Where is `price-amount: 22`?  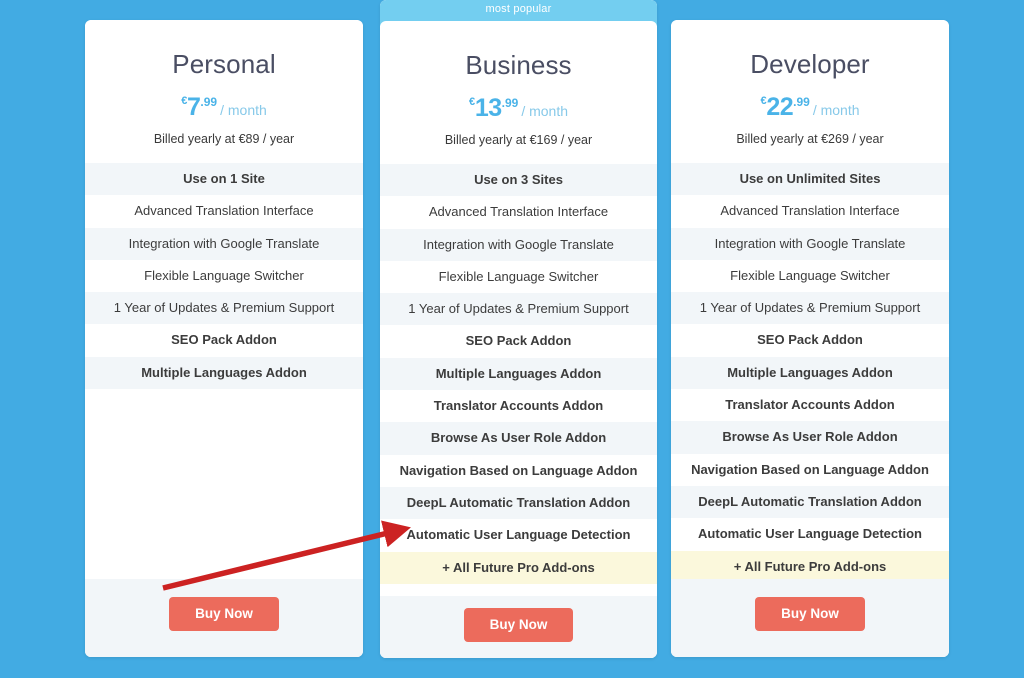
price-amount: 22 is located at coordinates (780, 107).